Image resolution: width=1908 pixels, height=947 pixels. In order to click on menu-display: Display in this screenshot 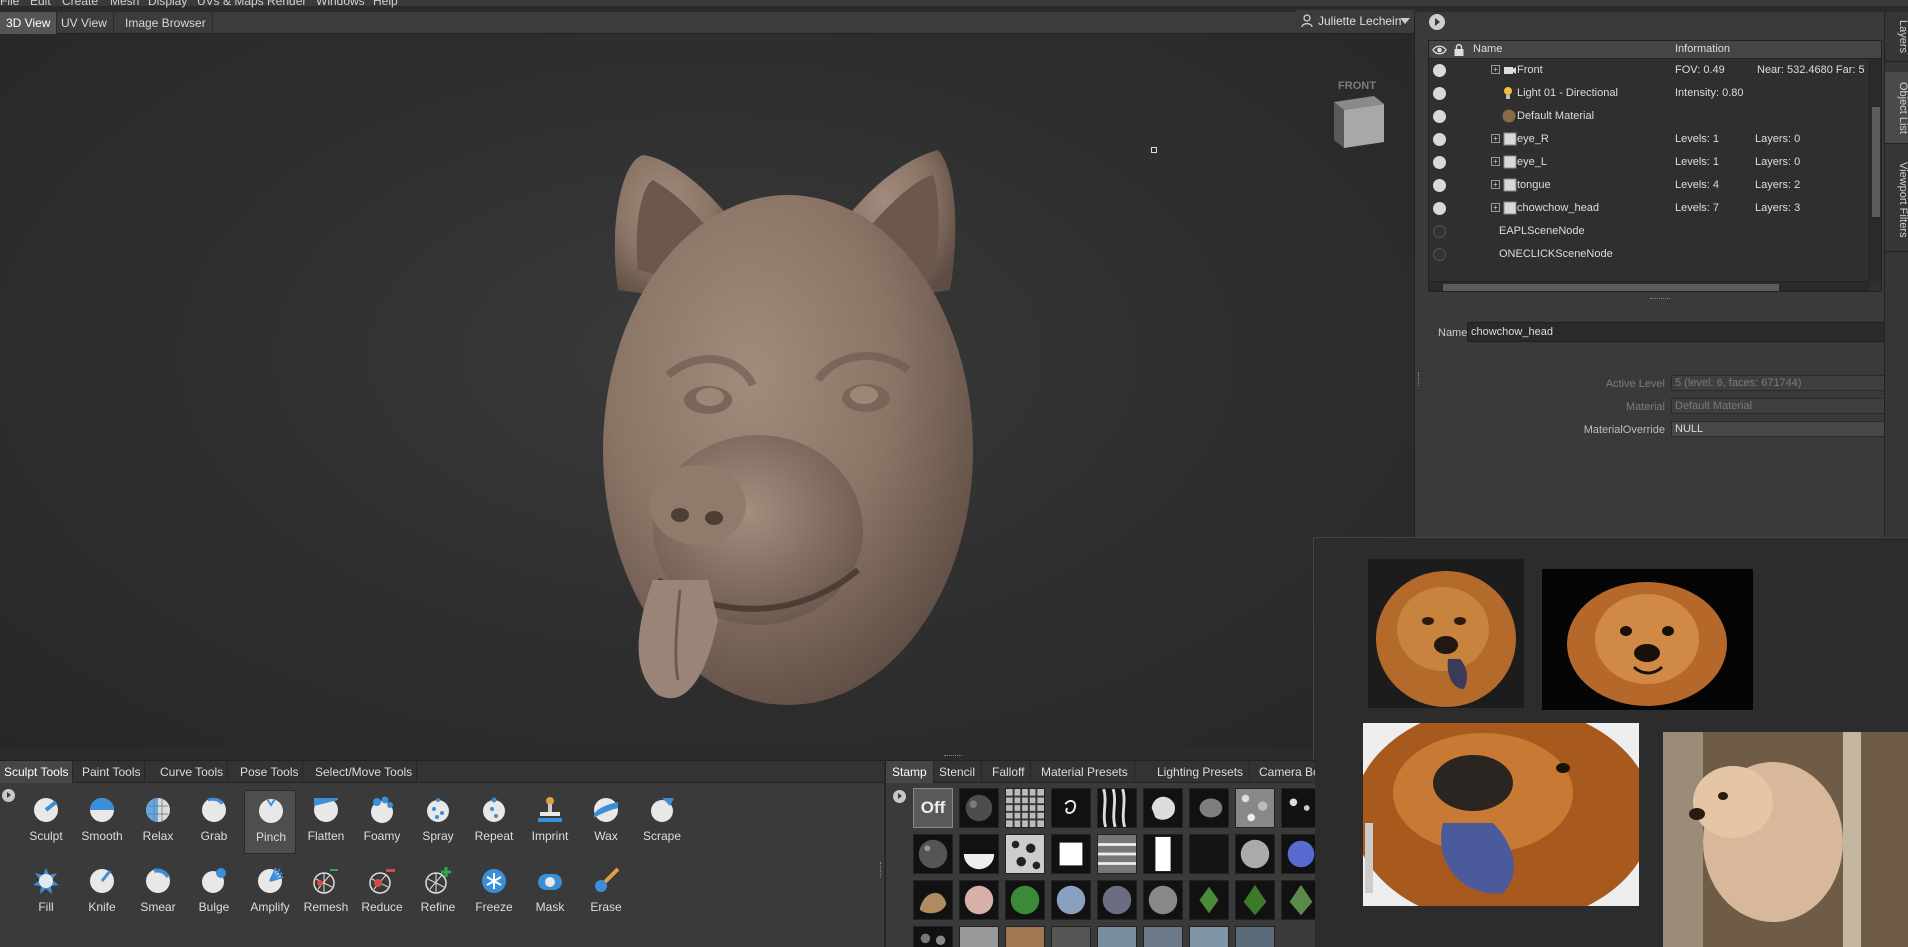, I will do `click(167, 4)`.